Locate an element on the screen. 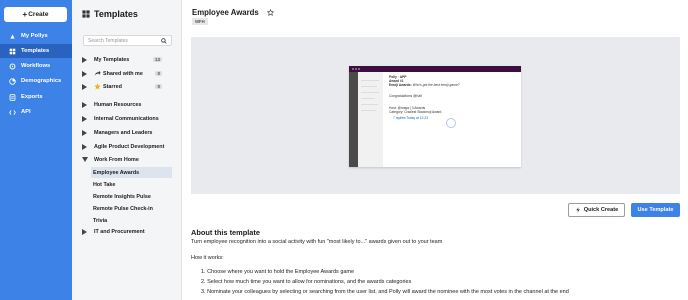  nav-item-templates: Templates is located at coordinates (36, 51).